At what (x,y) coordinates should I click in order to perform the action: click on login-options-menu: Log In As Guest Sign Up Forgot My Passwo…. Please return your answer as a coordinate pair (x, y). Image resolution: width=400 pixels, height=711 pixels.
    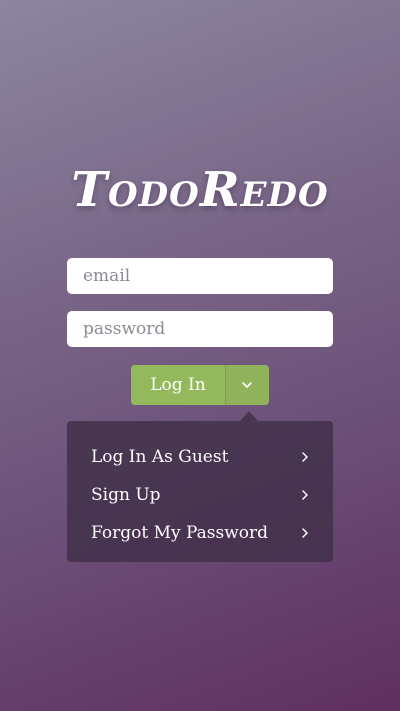
    Looking at the image, I should click on (200, 491).